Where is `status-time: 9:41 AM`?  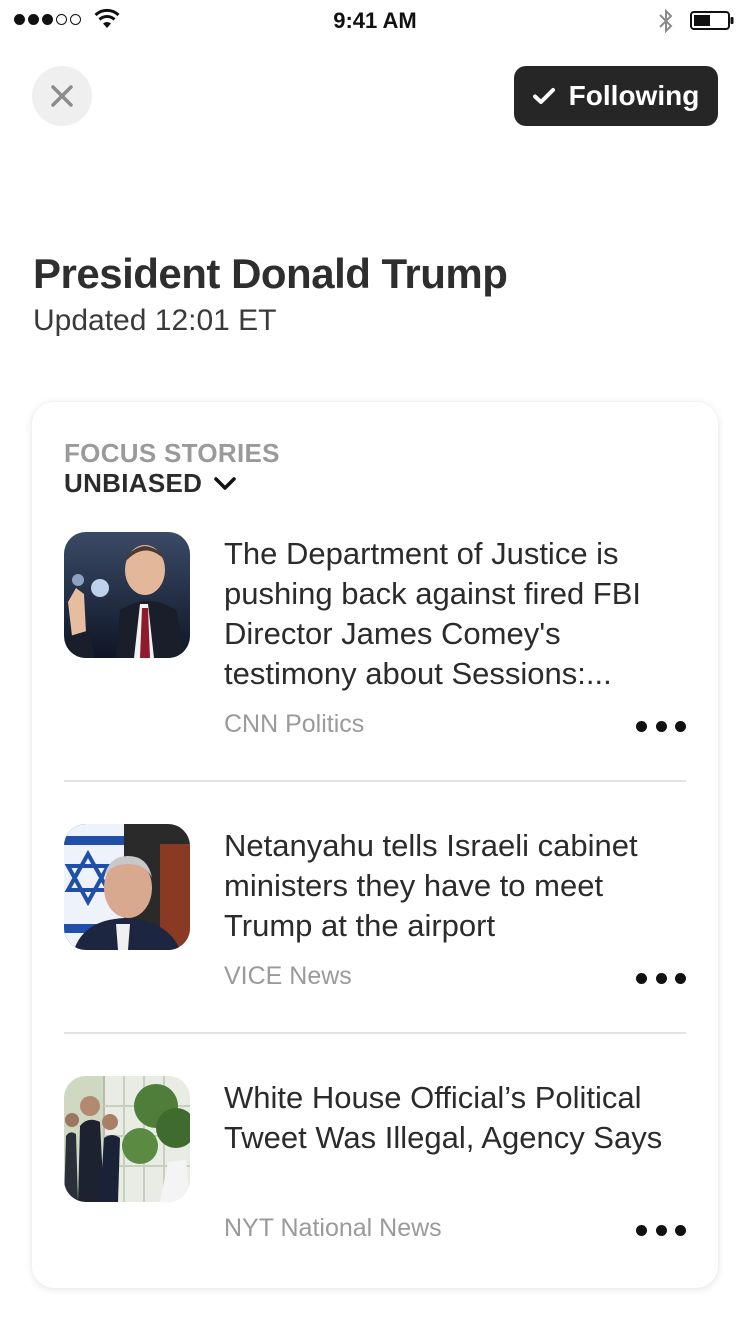 status-time: 9:41 AM is located at coordinates (375, 20).